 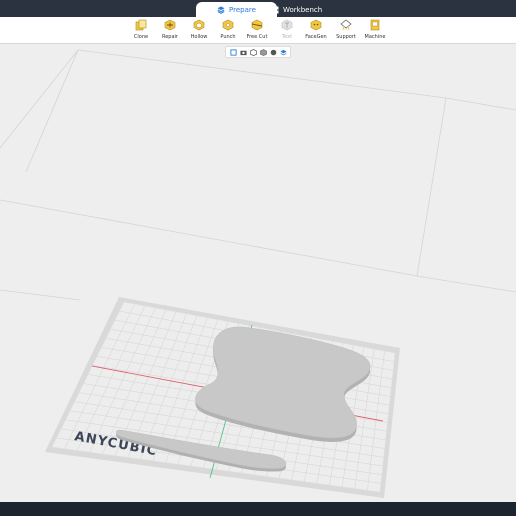 What do you see at coordinates (258, 8) in the screenshot?
I see `mode-tab-bar: Prepare Workbench` at bounding box center [258, 8].